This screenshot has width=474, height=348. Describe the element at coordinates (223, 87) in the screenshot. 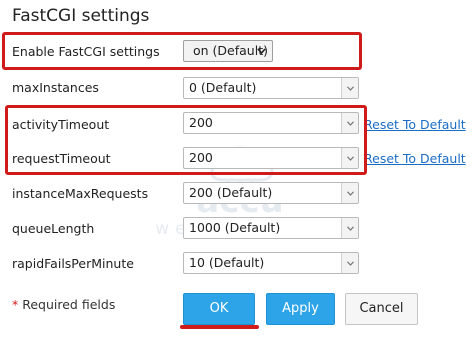

I see `max-instances-value: 0 (Default)` at that location.